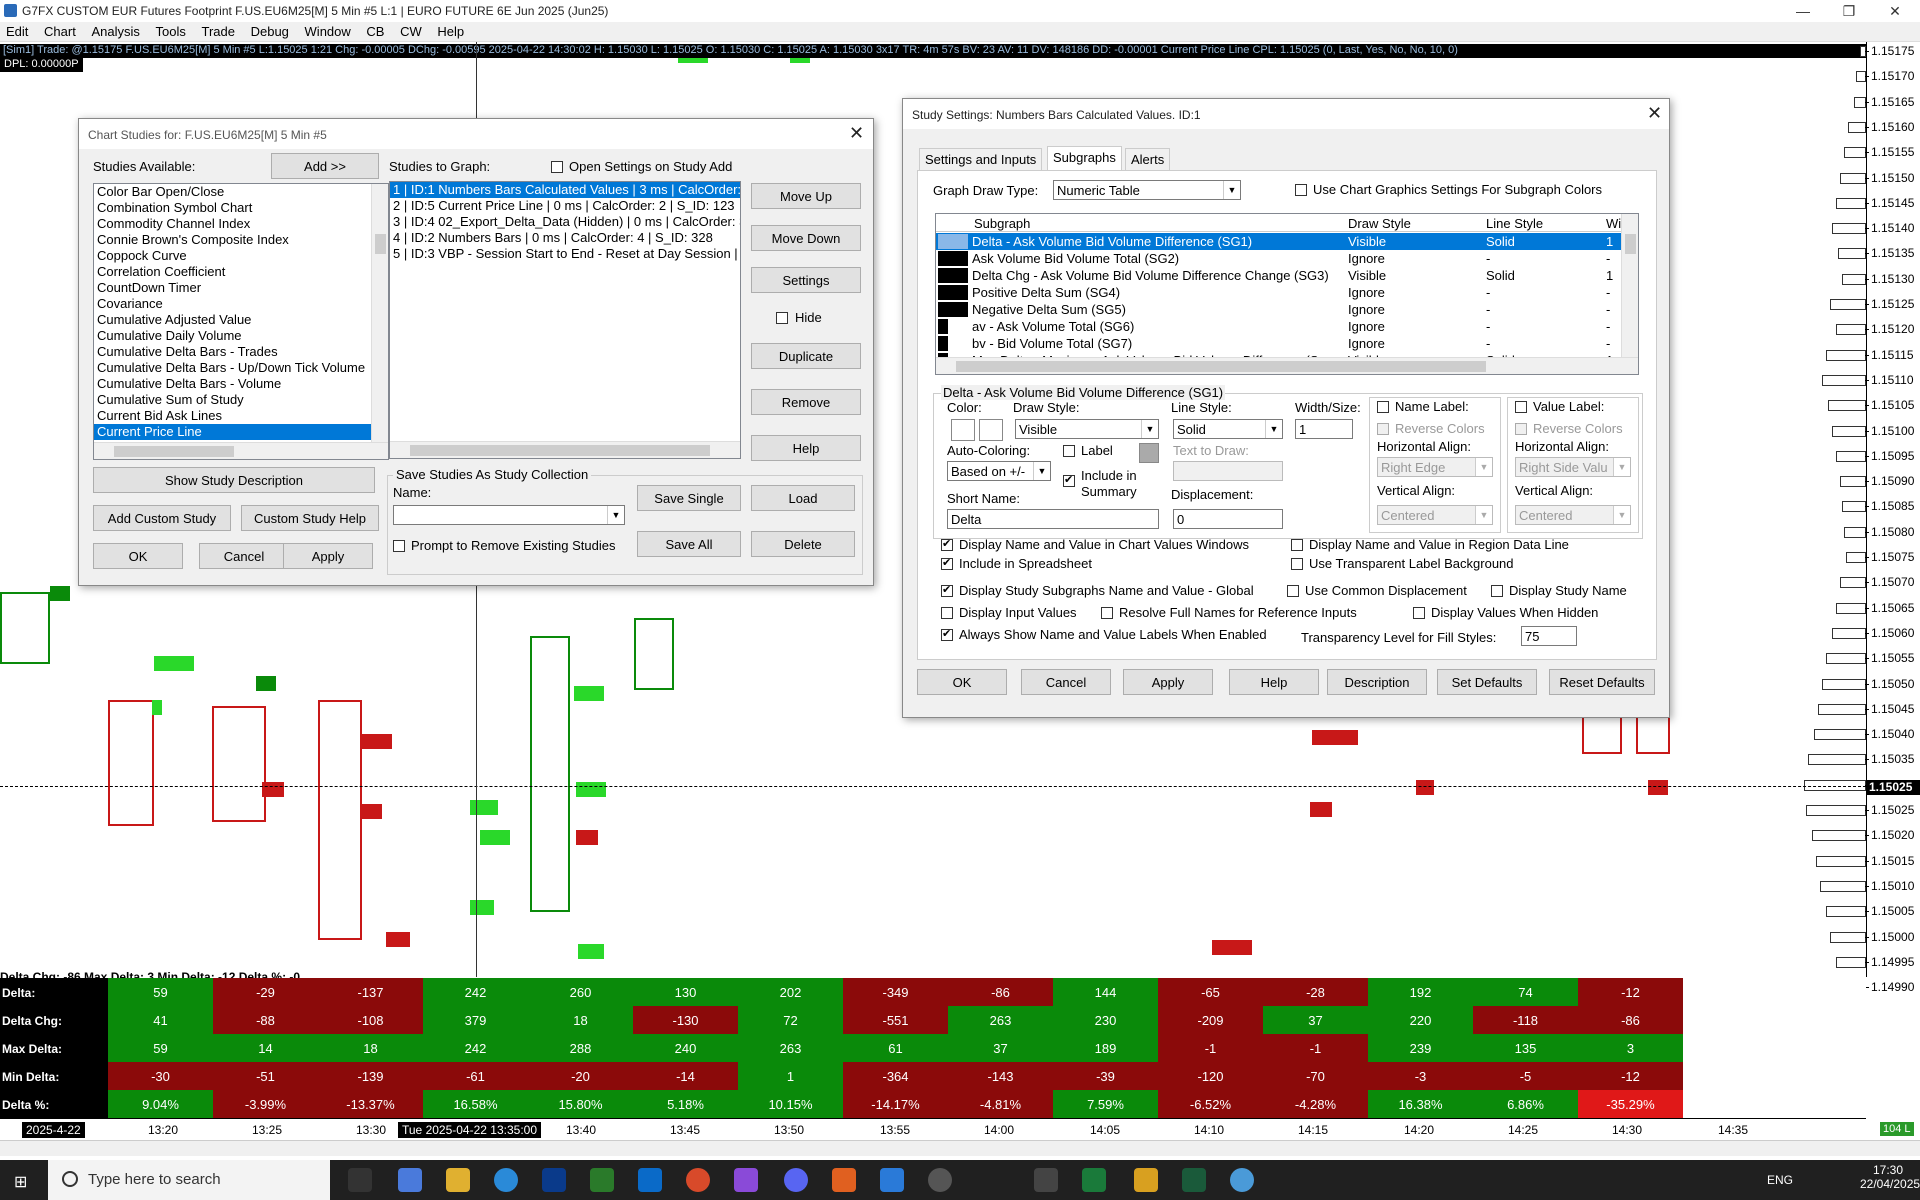 This screenshot has width=1920, height=1200. I want to click on move-down-button: Move Down, so click(806, 238).